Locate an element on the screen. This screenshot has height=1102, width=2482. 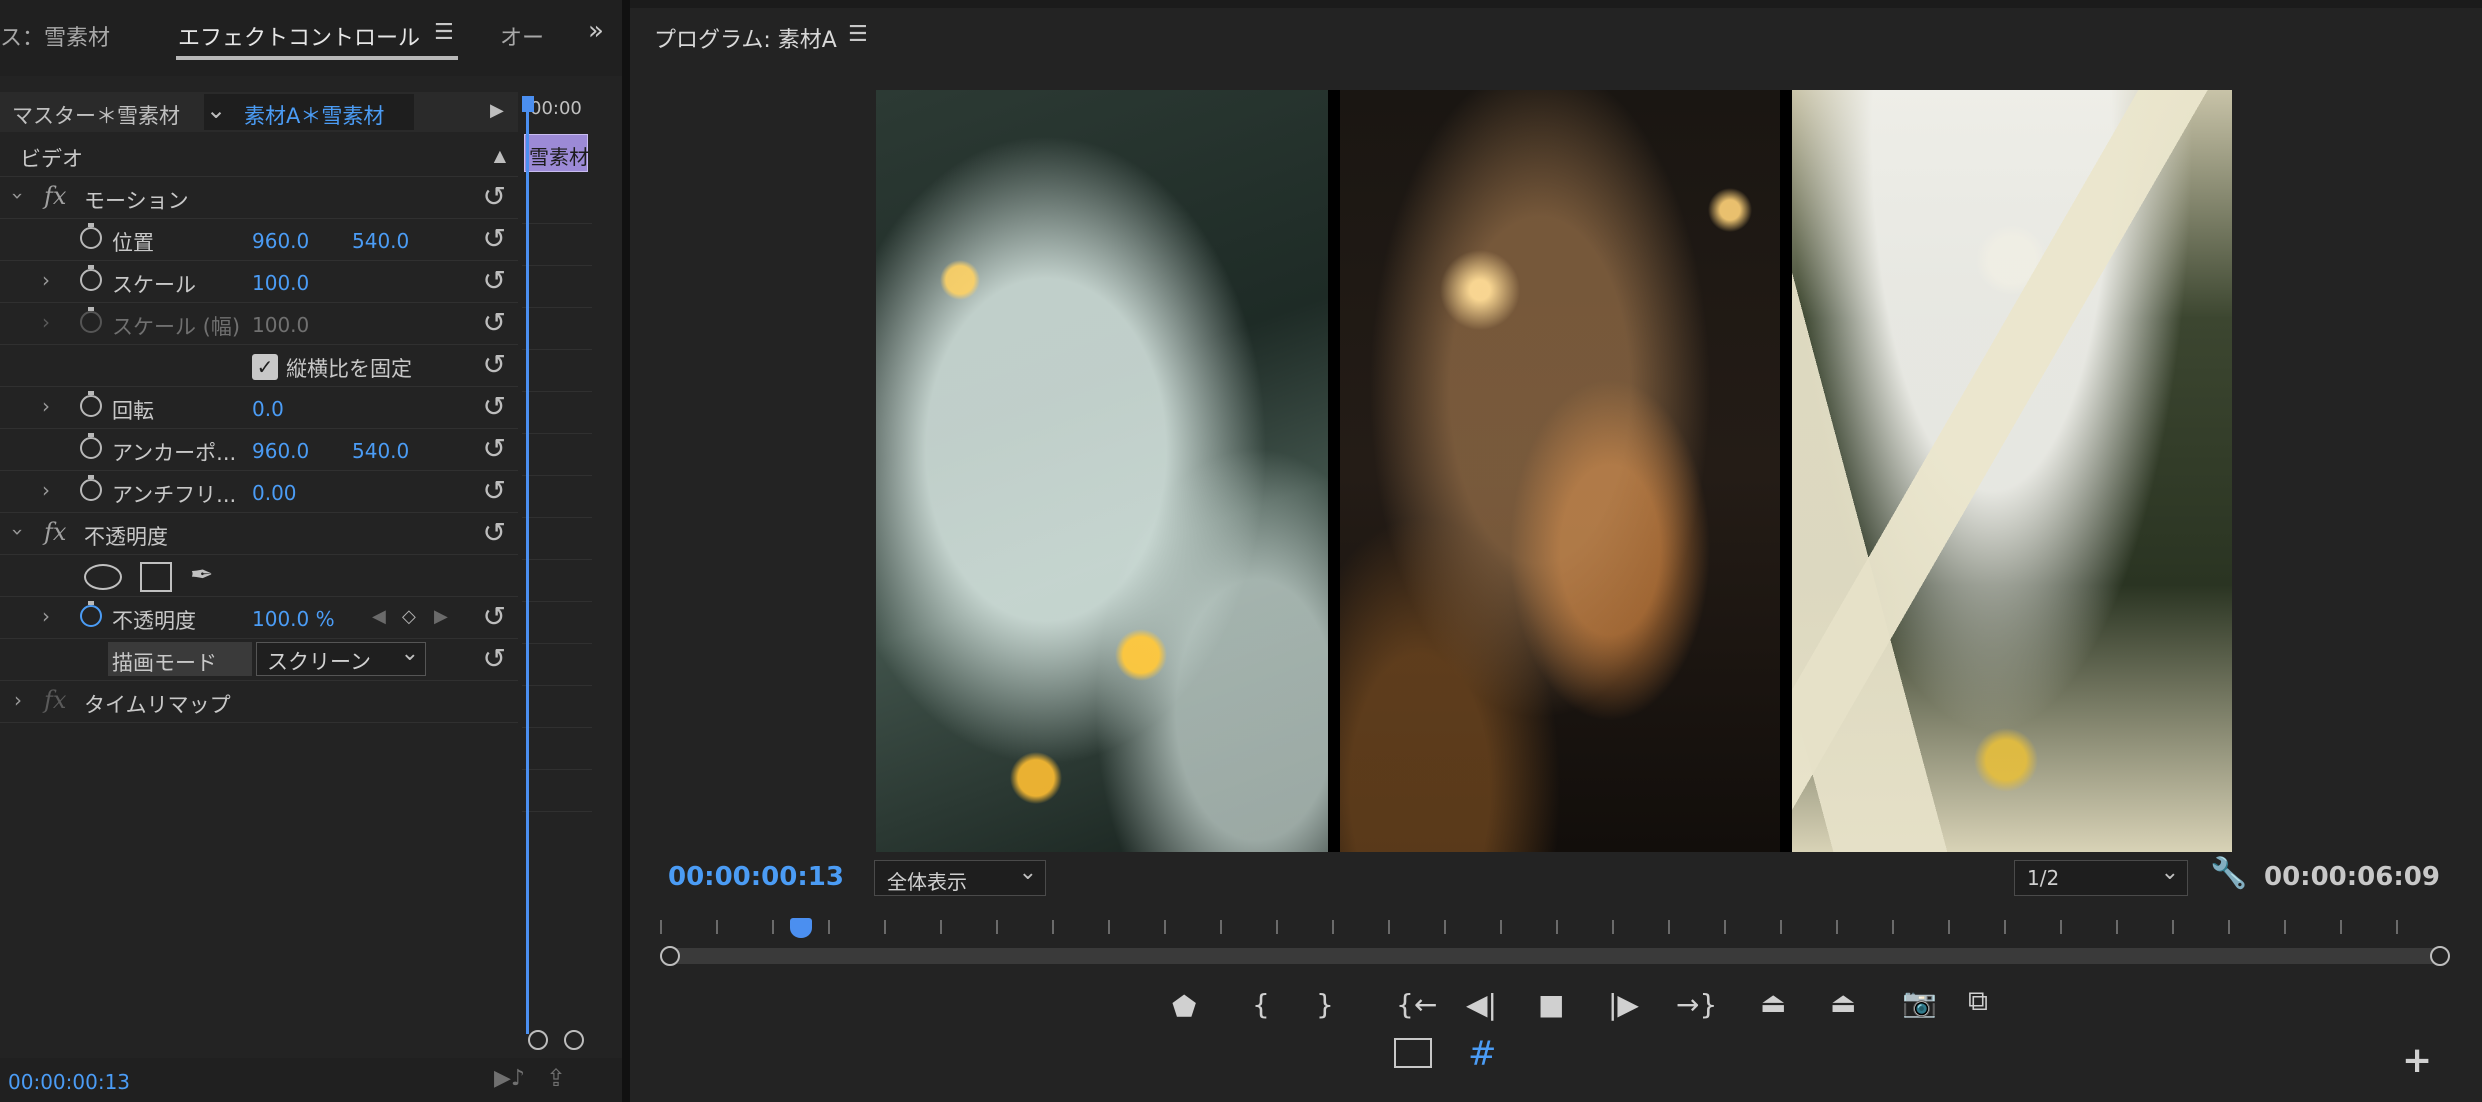
current-timecode: 00:00:00:13 is located at coordinates (756, 877).